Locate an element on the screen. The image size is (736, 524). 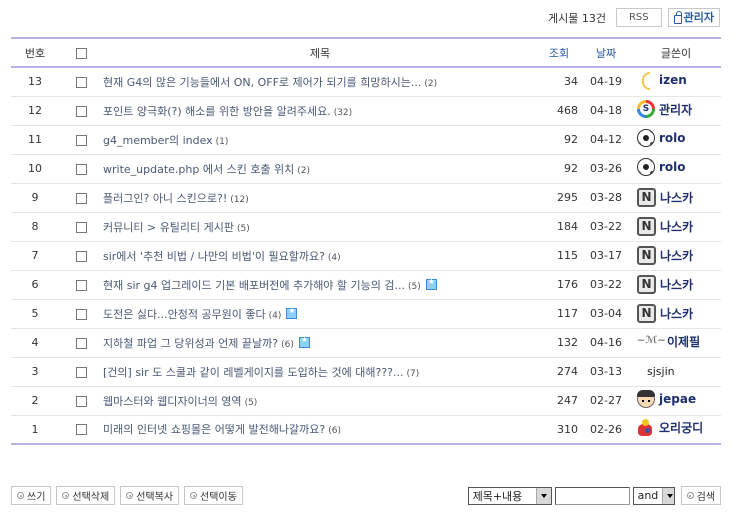
table-row: 8커뮤니티 > 유틸리티 게시판(5)18403-22나스카 is located at coordinates (366, 227).